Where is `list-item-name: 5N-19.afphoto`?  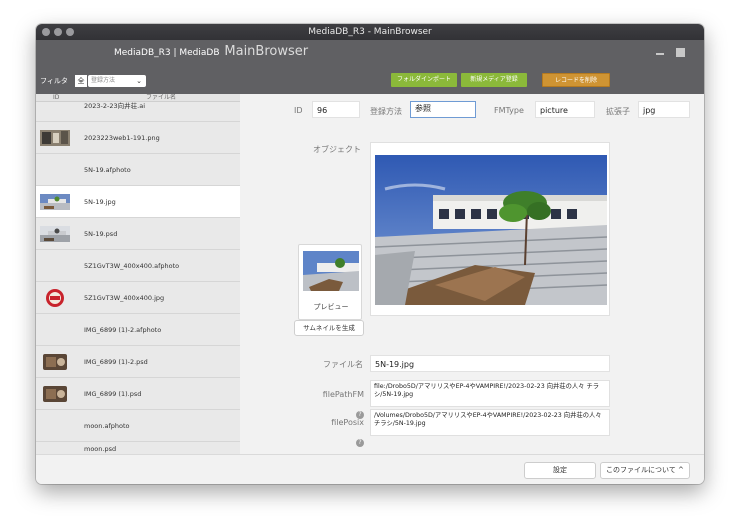 list-item-name: 5N-19.afphoto is located at coordinates (107, 170).